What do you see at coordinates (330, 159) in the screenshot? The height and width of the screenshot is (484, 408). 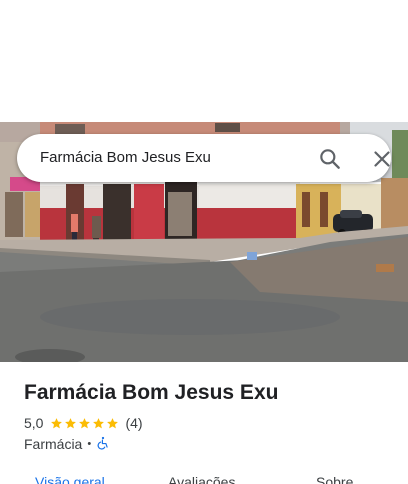 I see `search-icon` at bounding box center [330, 159].